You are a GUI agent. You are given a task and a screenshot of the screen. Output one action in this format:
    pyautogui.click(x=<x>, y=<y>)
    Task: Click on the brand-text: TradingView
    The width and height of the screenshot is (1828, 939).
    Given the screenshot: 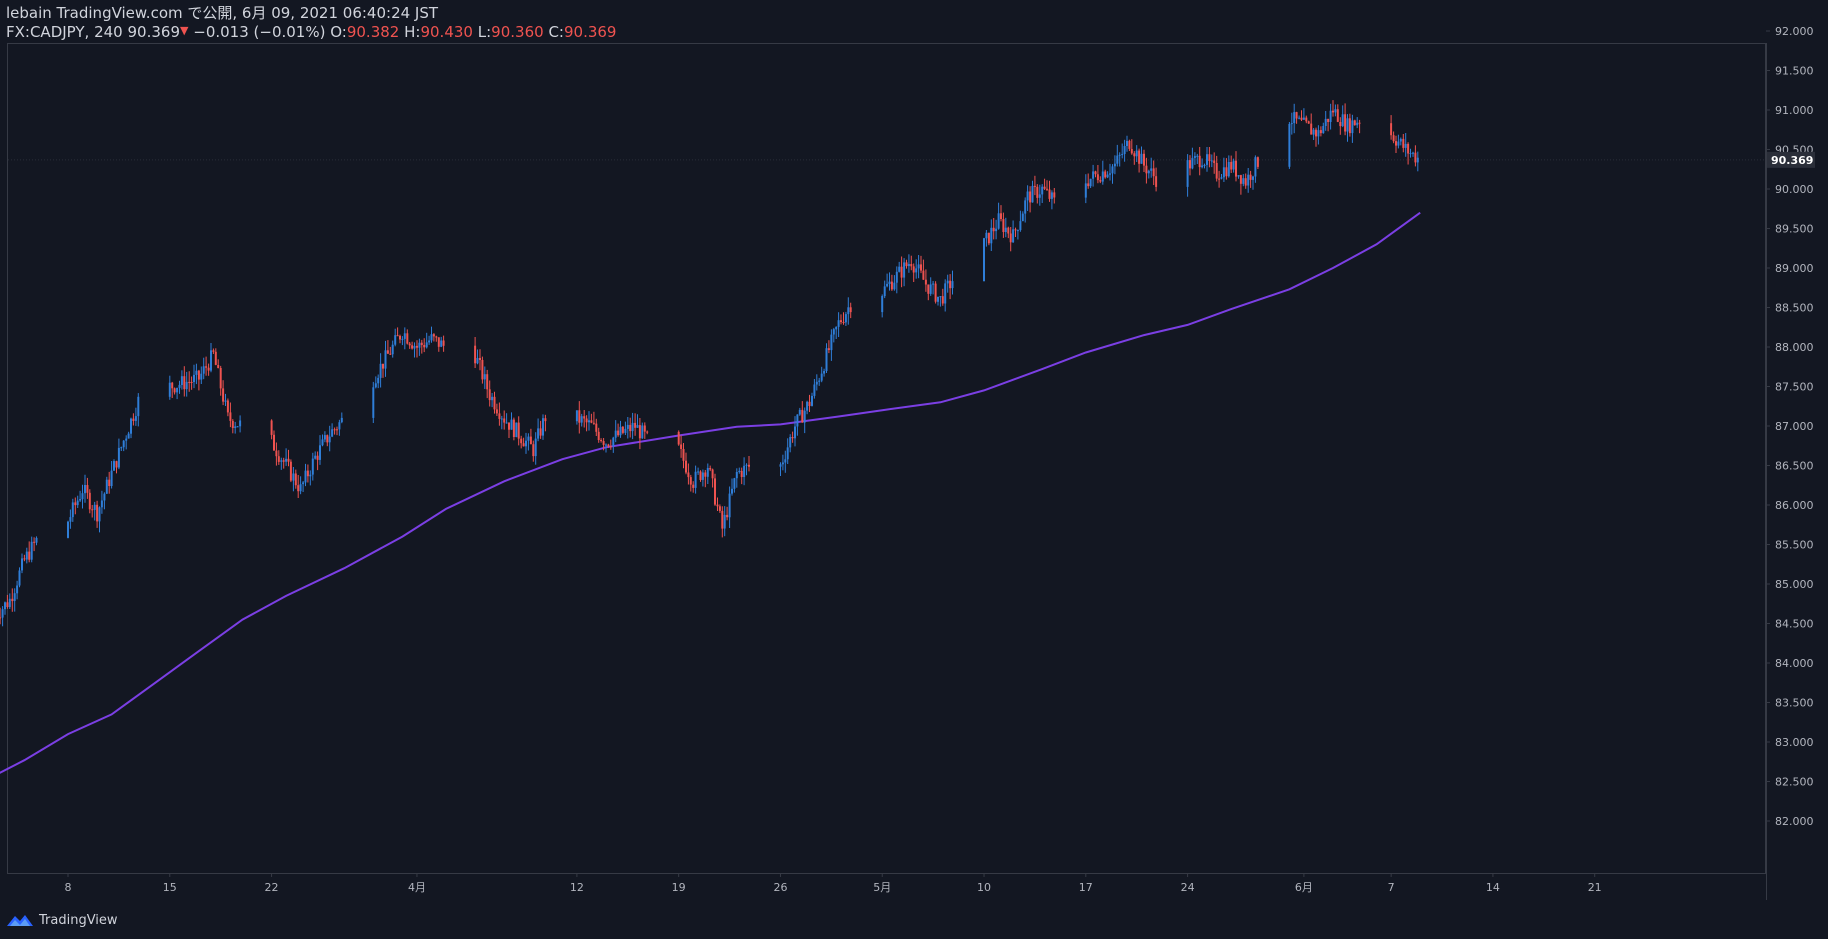 What is the action you would take?
    pyautogui.click(x=78, y=920)
    